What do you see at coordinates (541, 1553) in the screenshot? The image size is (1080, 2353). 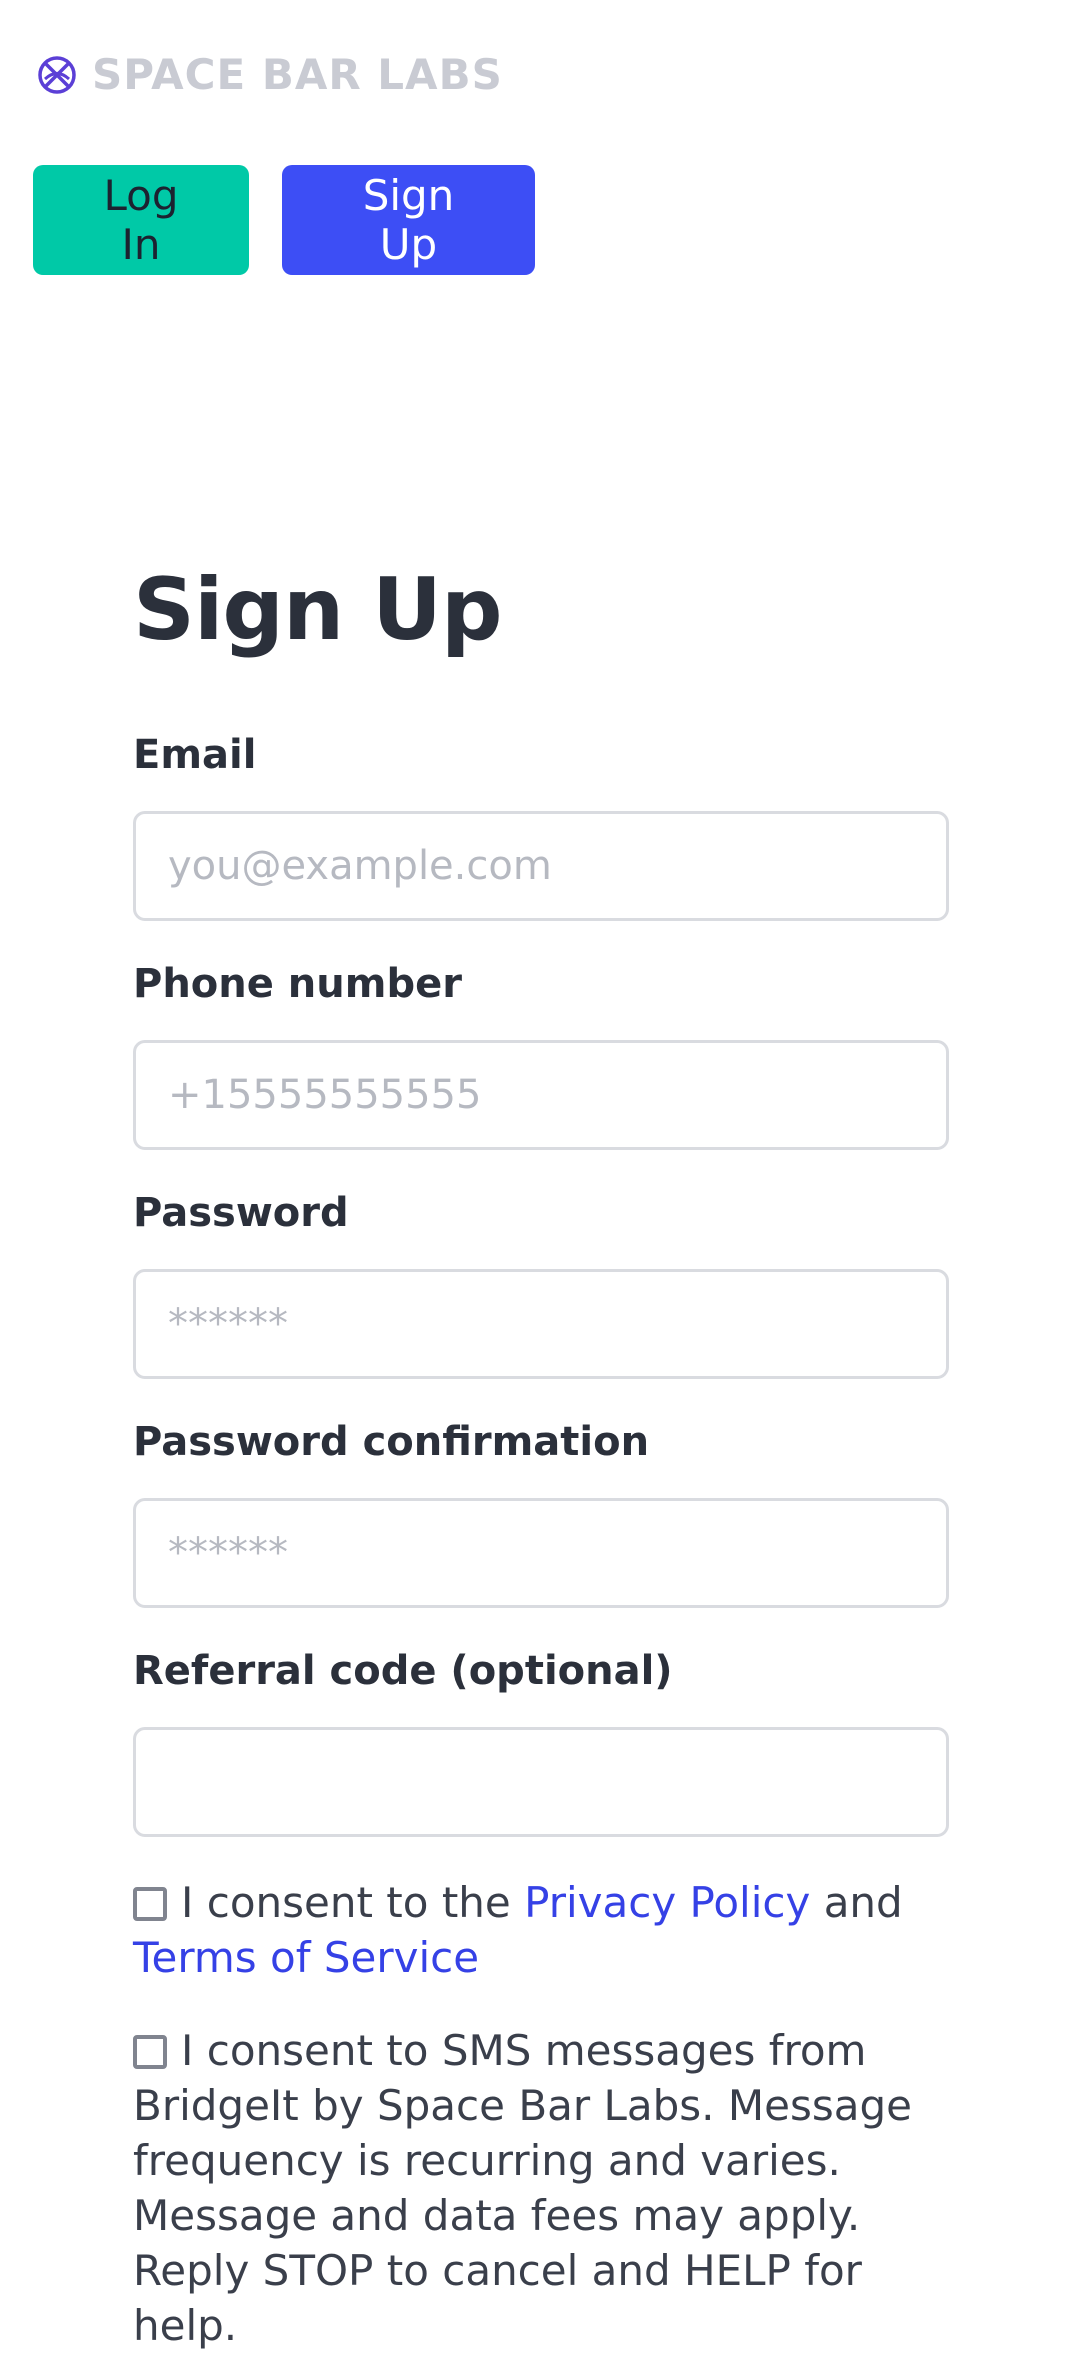 I see `password-confirmation-input` at bounding box center [541, 1553].